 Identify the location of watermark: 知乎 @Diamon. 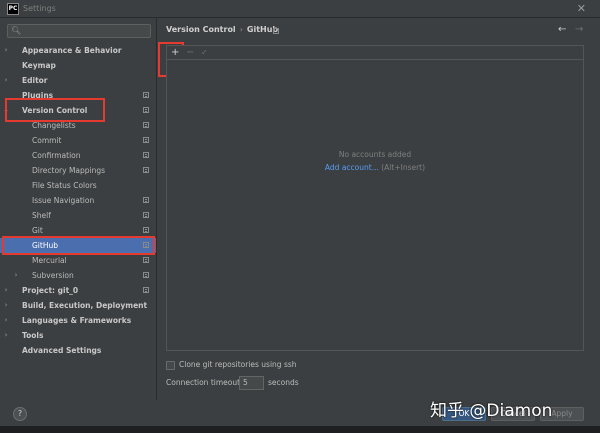
(491, 411).